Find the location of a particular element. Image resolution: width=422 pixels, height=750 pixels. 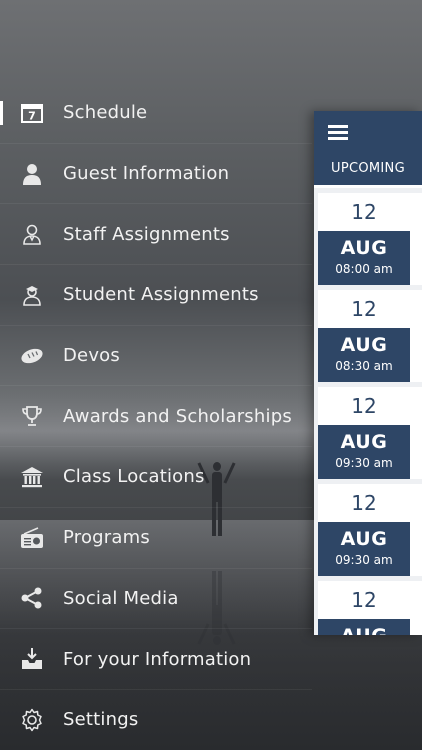

menu-item-guest-information: Guest Information is located at coordinates (156, 174).